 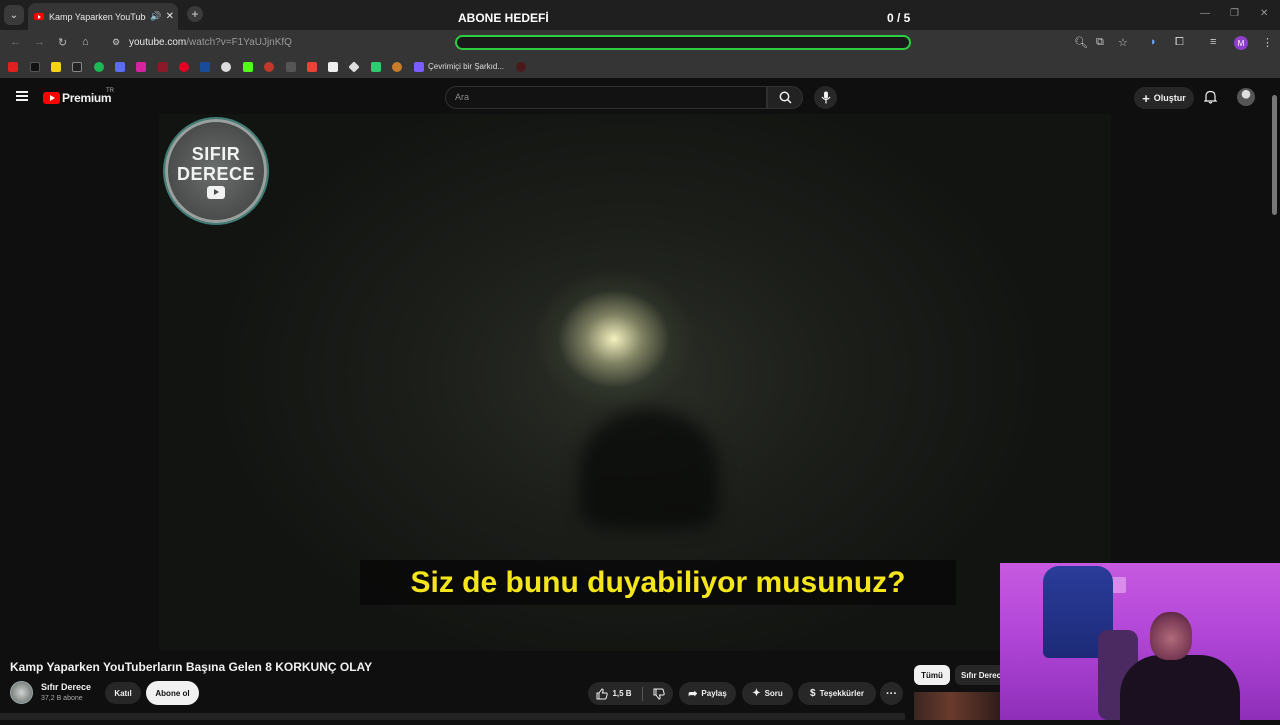 I want to click on create-button: + Oluştur, so click(x=1164, y=98).